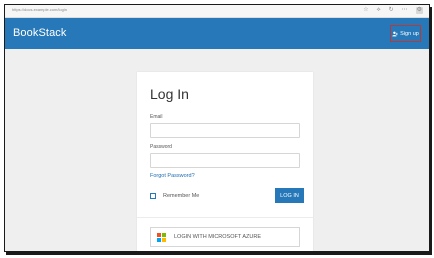  Describe the element at coordinates (161, 147) in the screenshot. I see `password-label: Password` at that location.